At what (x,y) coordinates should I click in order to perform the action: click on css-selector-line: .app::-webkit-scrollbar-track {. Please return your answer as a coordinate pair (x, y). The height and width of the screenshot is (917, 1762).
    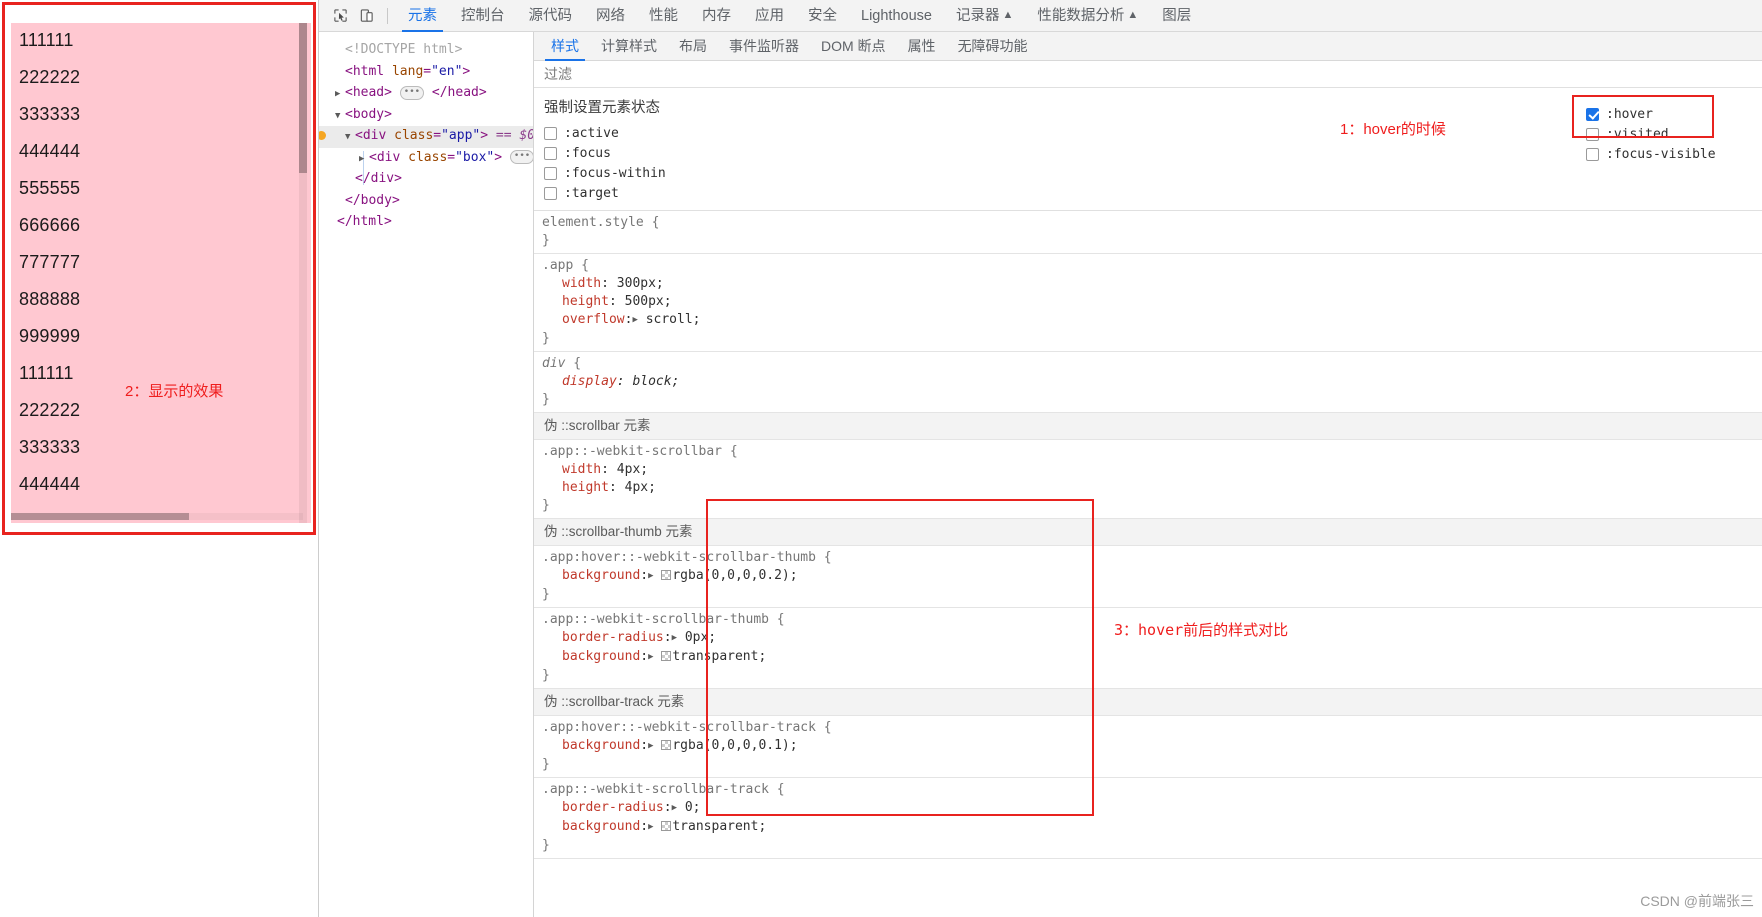
    Looking at the image, I should click on (1152, 790).